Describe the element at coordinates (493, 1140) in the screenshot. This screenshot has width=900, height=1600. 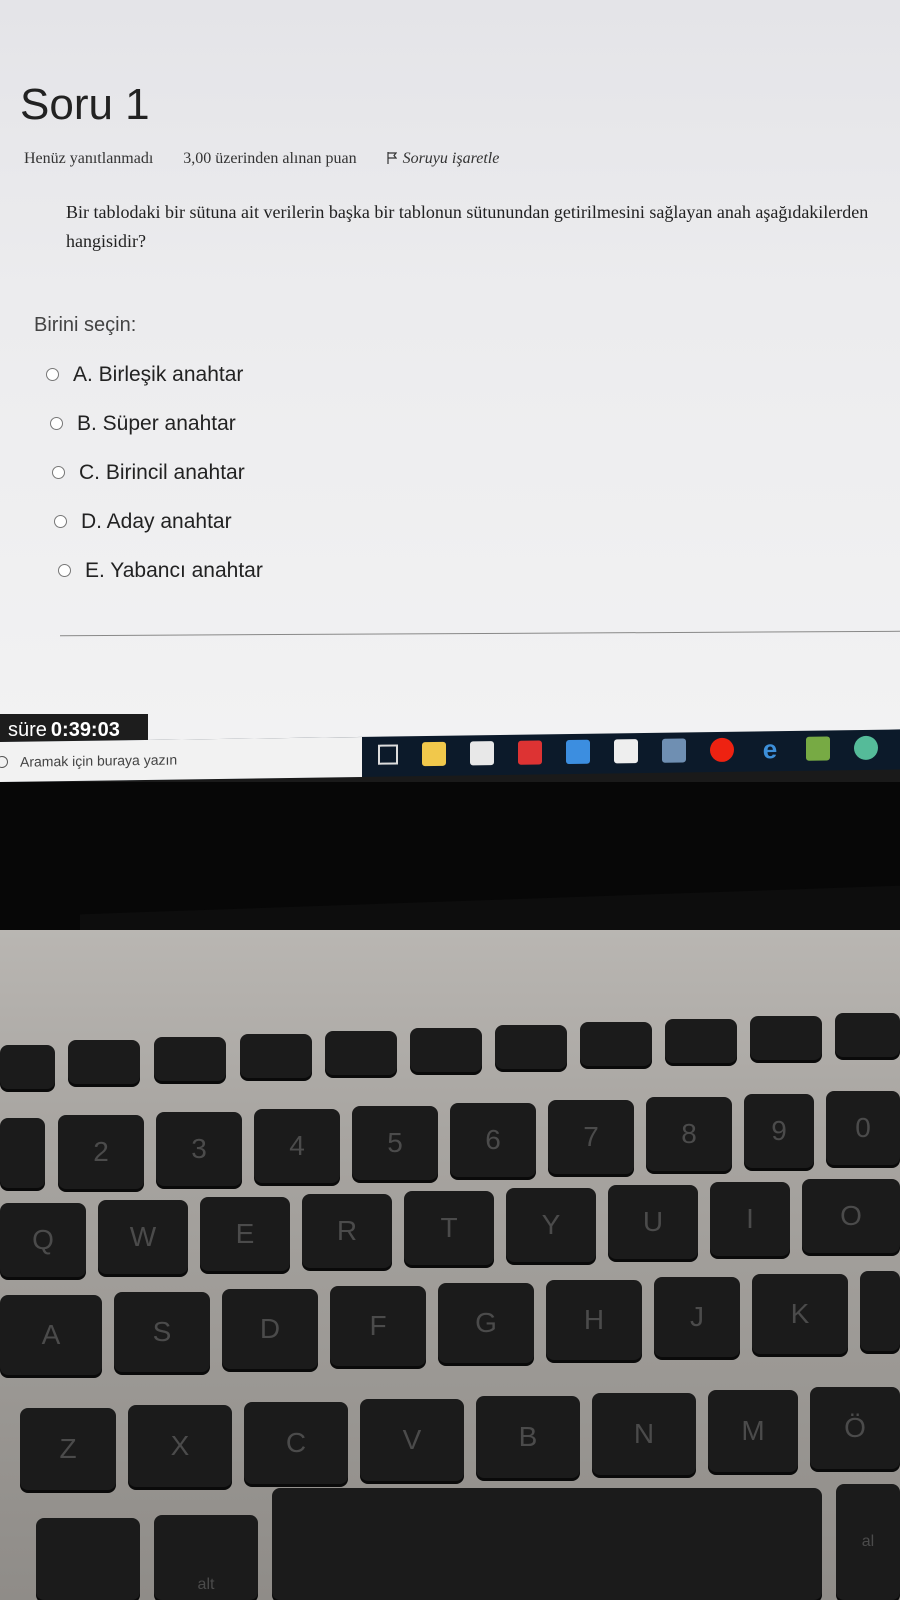
I see `key-6: 6` at that location.